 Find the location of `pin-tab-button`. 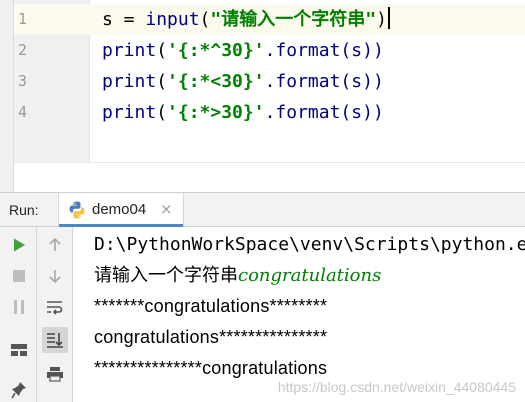

pin-tab-button is located at coordinates (19, 389).